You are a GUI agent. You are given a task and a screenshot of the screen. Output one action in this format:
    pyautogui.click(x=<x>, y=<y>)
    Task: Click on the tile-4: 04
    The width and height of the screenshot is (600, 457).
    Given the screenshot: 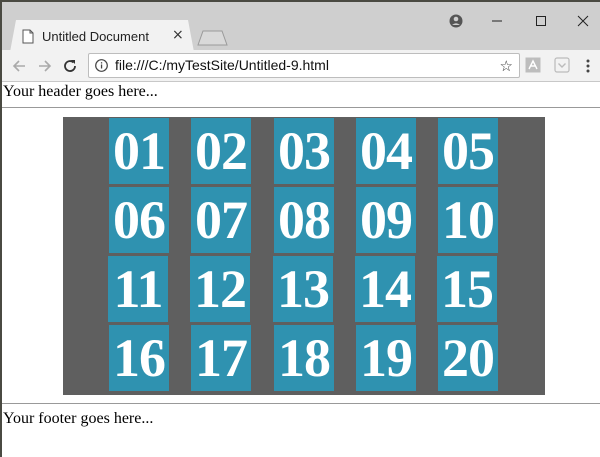 What is the action you would take?
    pyautogui.click(x=386, y=151)
    